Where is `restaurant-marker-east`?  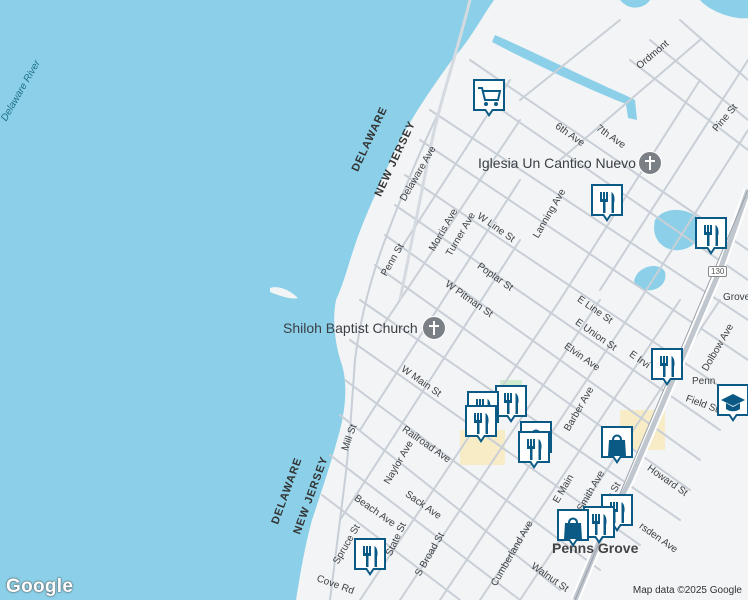
restaurant-marker-east is located at coordinates (711, 235).